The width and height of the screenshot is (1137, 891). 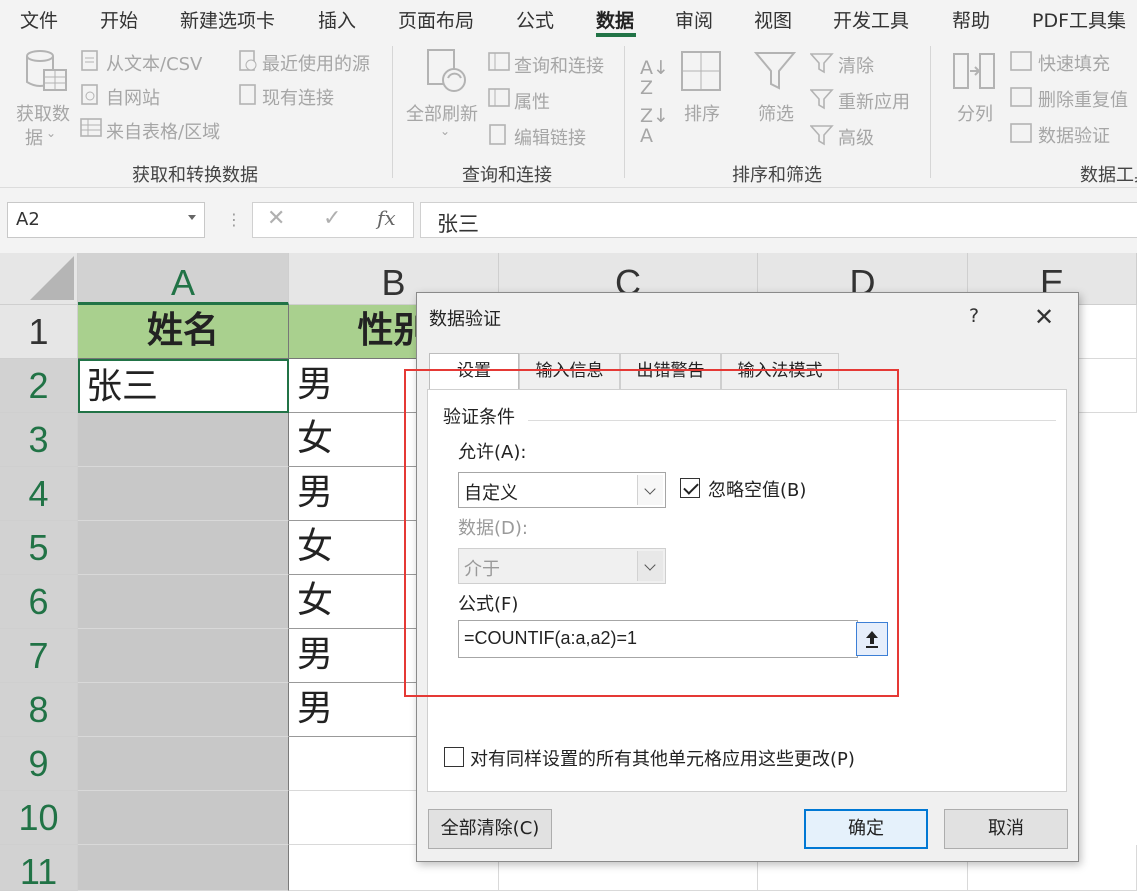 I want to click on tab-page-layout: 页面布局, so click(x=436, y=19).